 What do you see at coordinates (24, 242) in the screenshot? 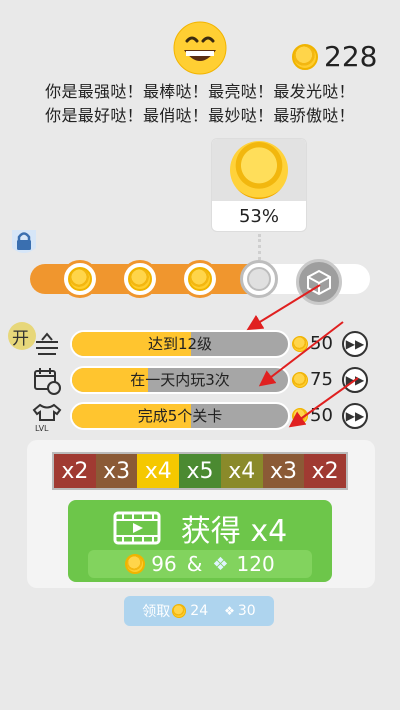
I see `lock-icon` at bounding box center [24, 242].